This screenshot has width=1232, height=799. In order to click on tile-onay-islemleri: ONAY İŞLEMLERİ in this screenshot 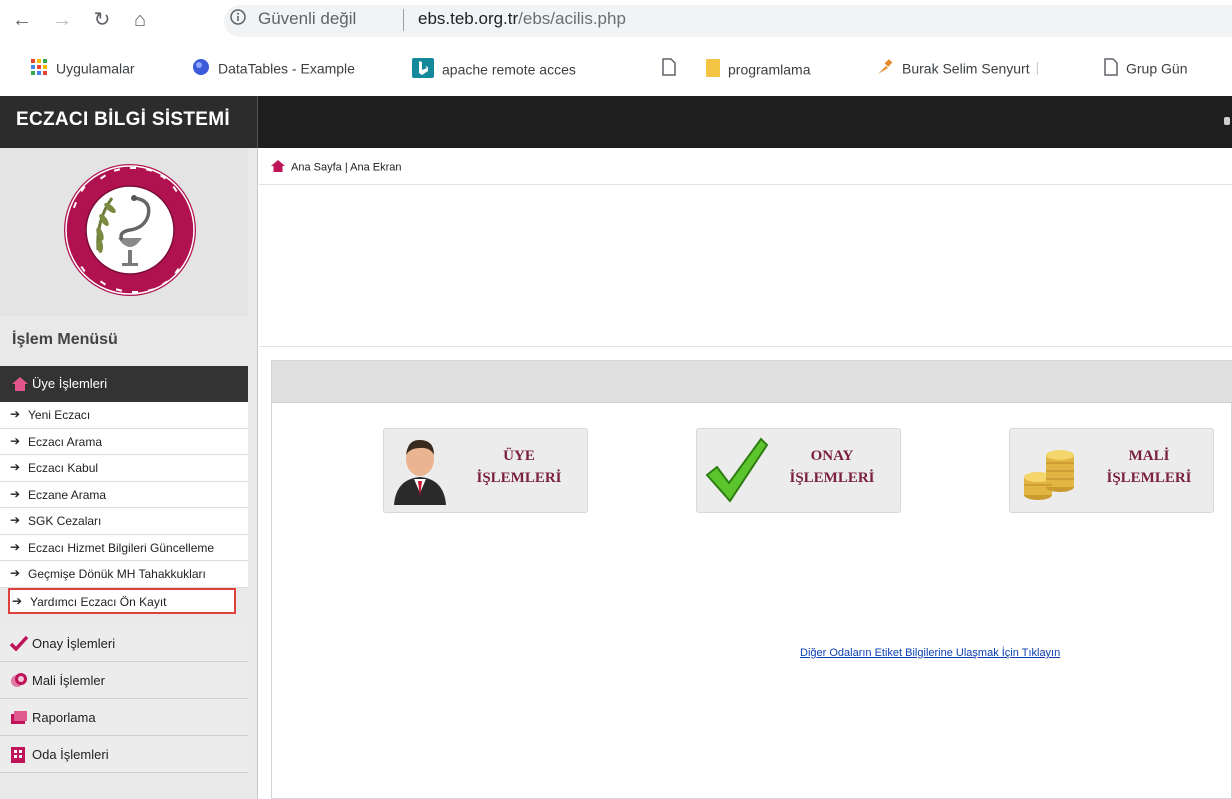, I will do `click(798, 470)`.